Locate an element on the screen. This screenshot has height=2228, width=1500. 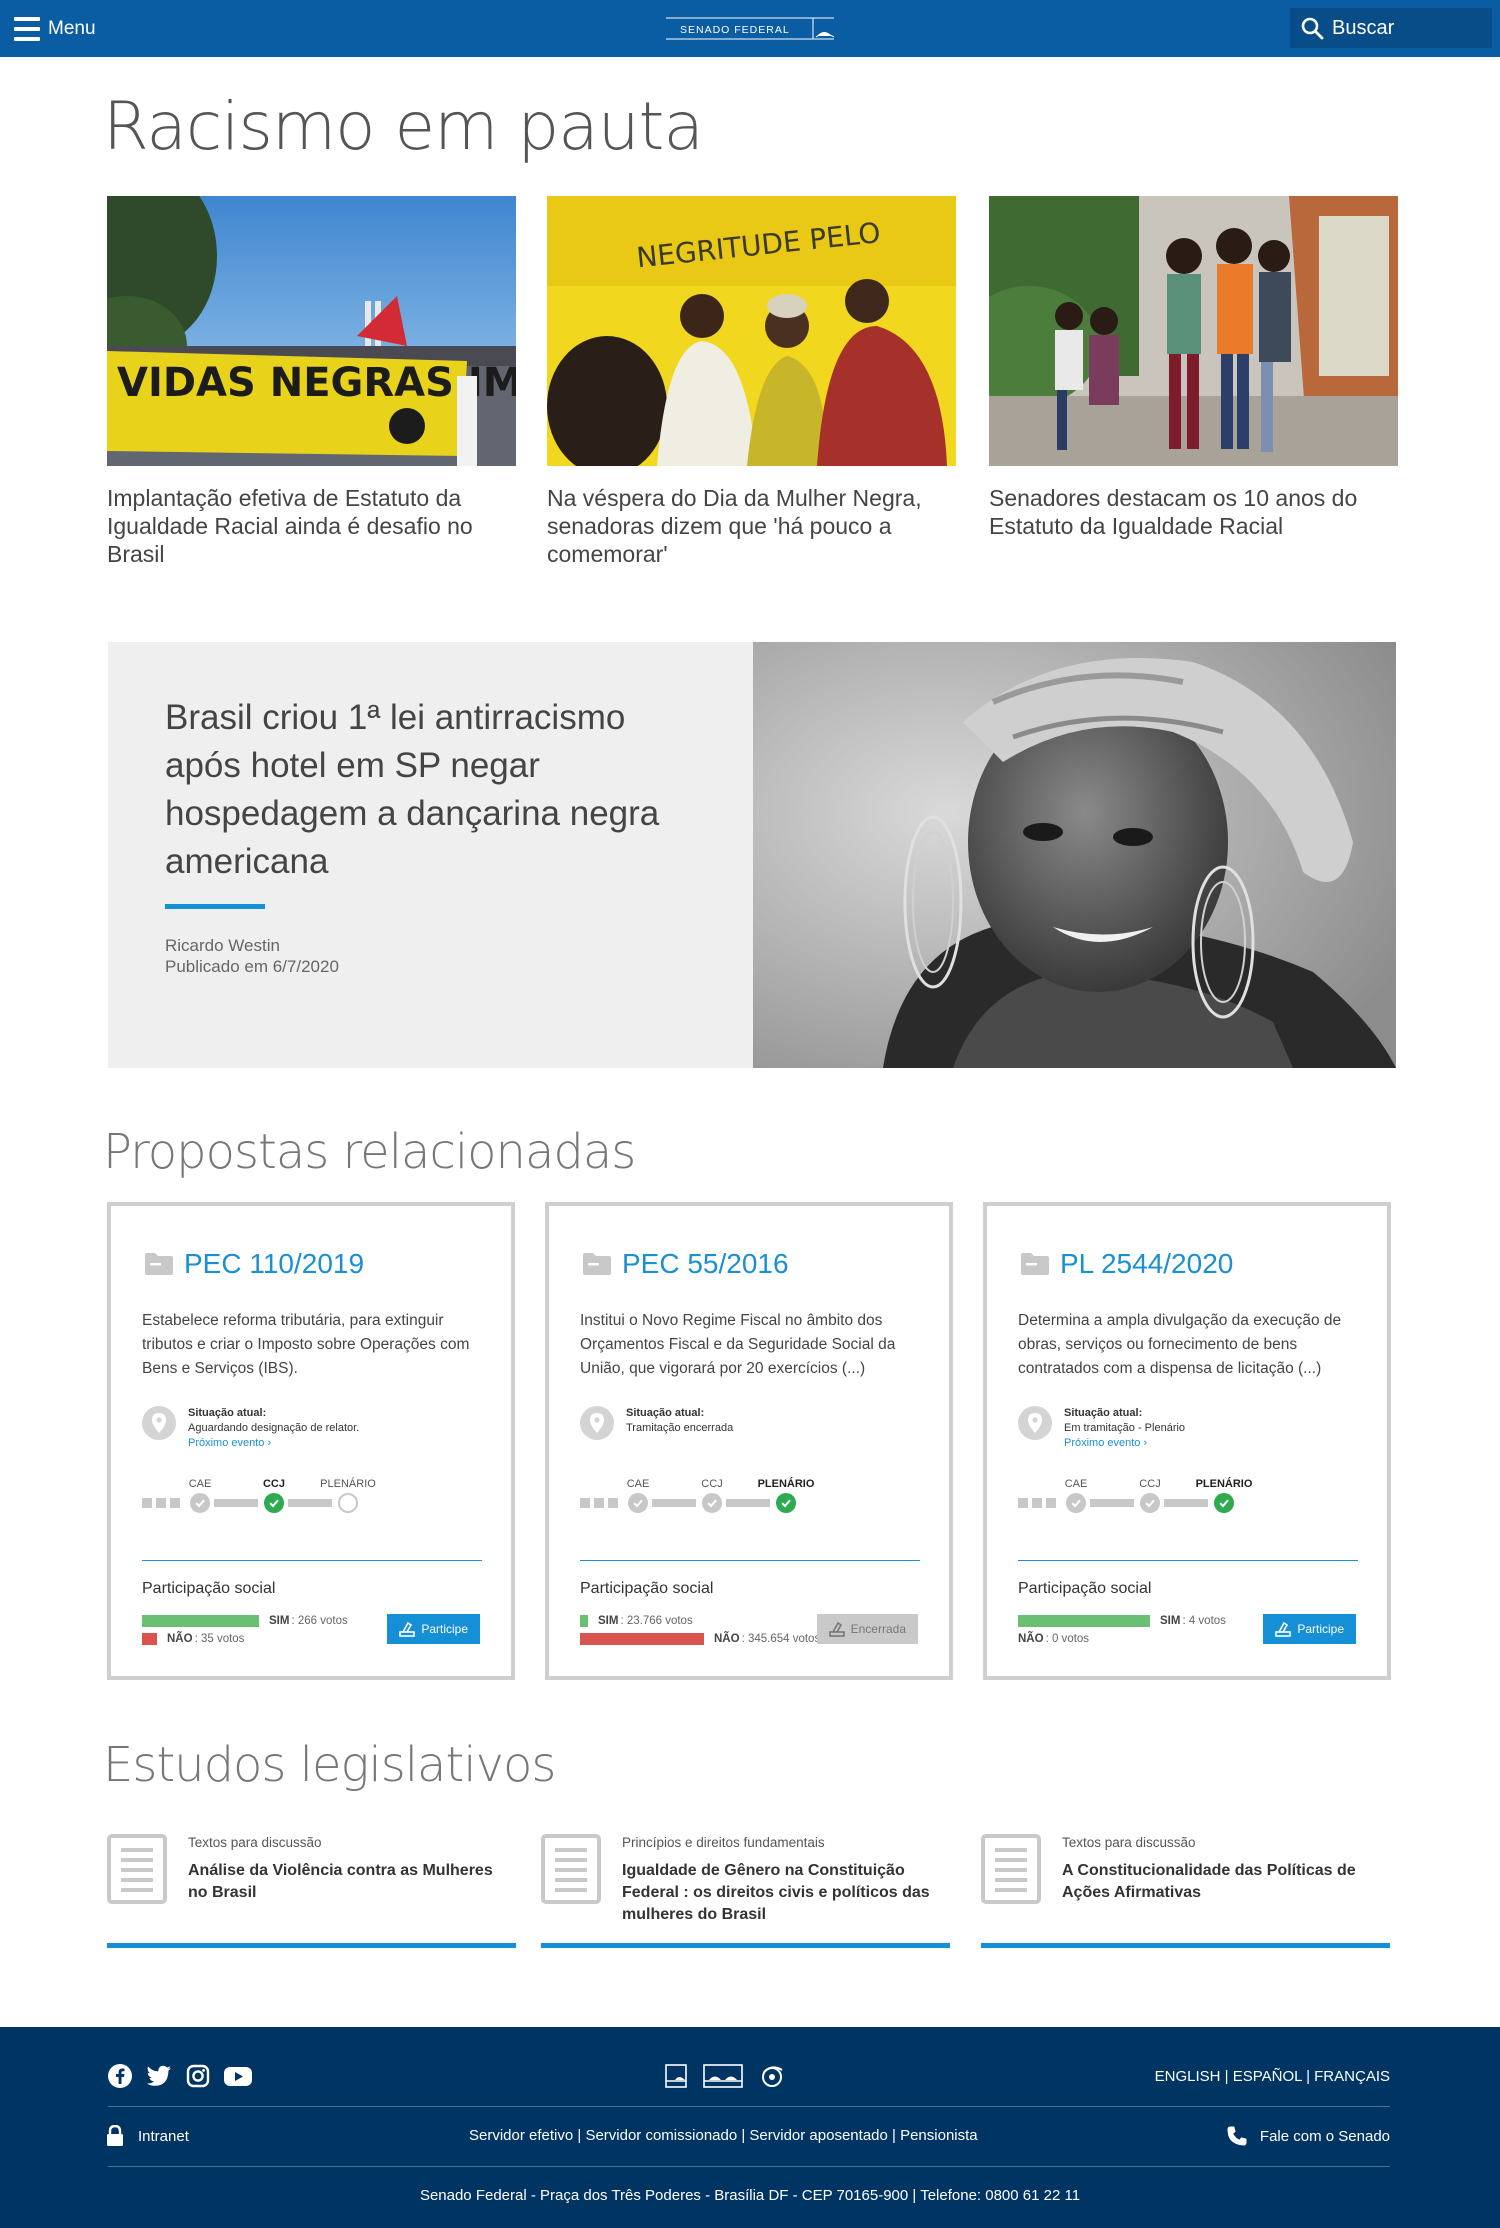
news-image-protest: VIDAS NEGRAS IMPORTAM is located at coordinates (311, 331).